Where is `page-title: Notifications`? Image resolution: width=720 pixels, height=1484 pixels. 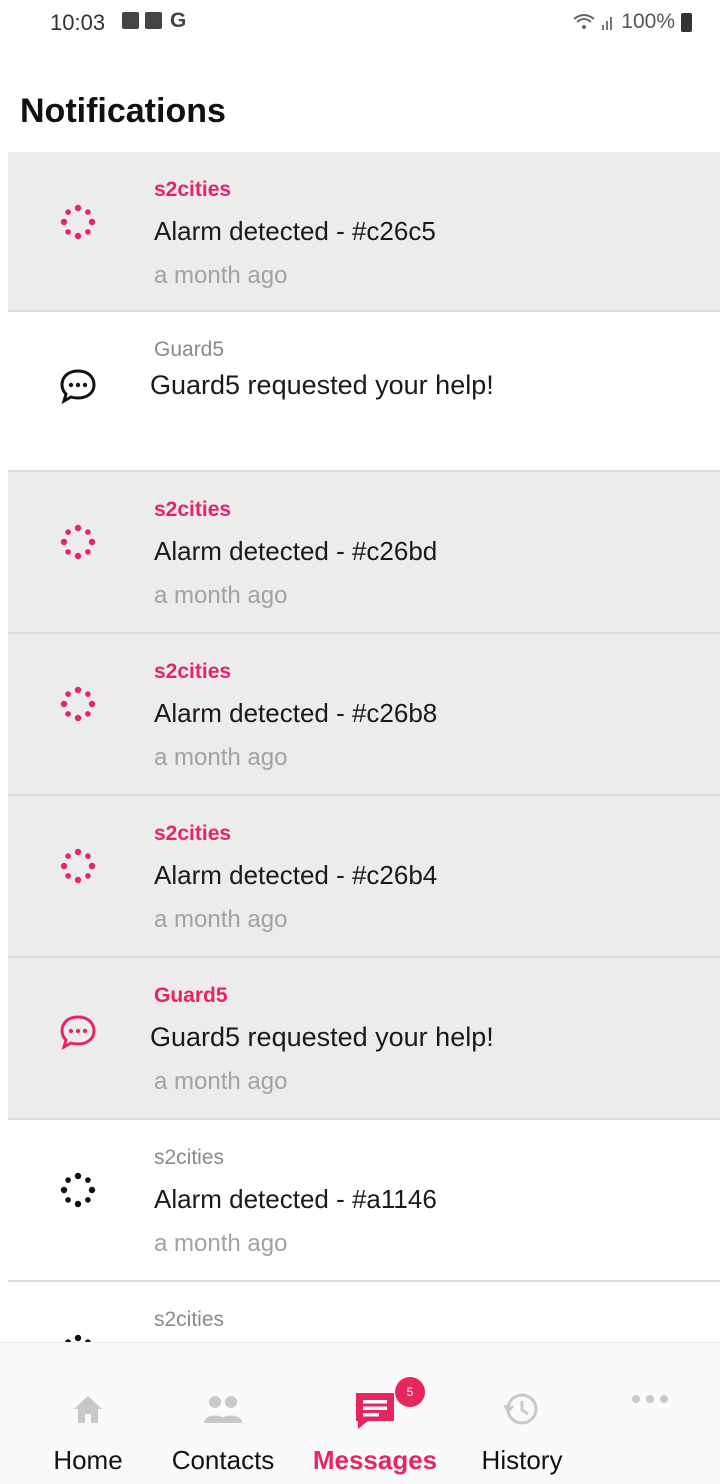 page-title: Notifications is located at coordinates (123, 111).